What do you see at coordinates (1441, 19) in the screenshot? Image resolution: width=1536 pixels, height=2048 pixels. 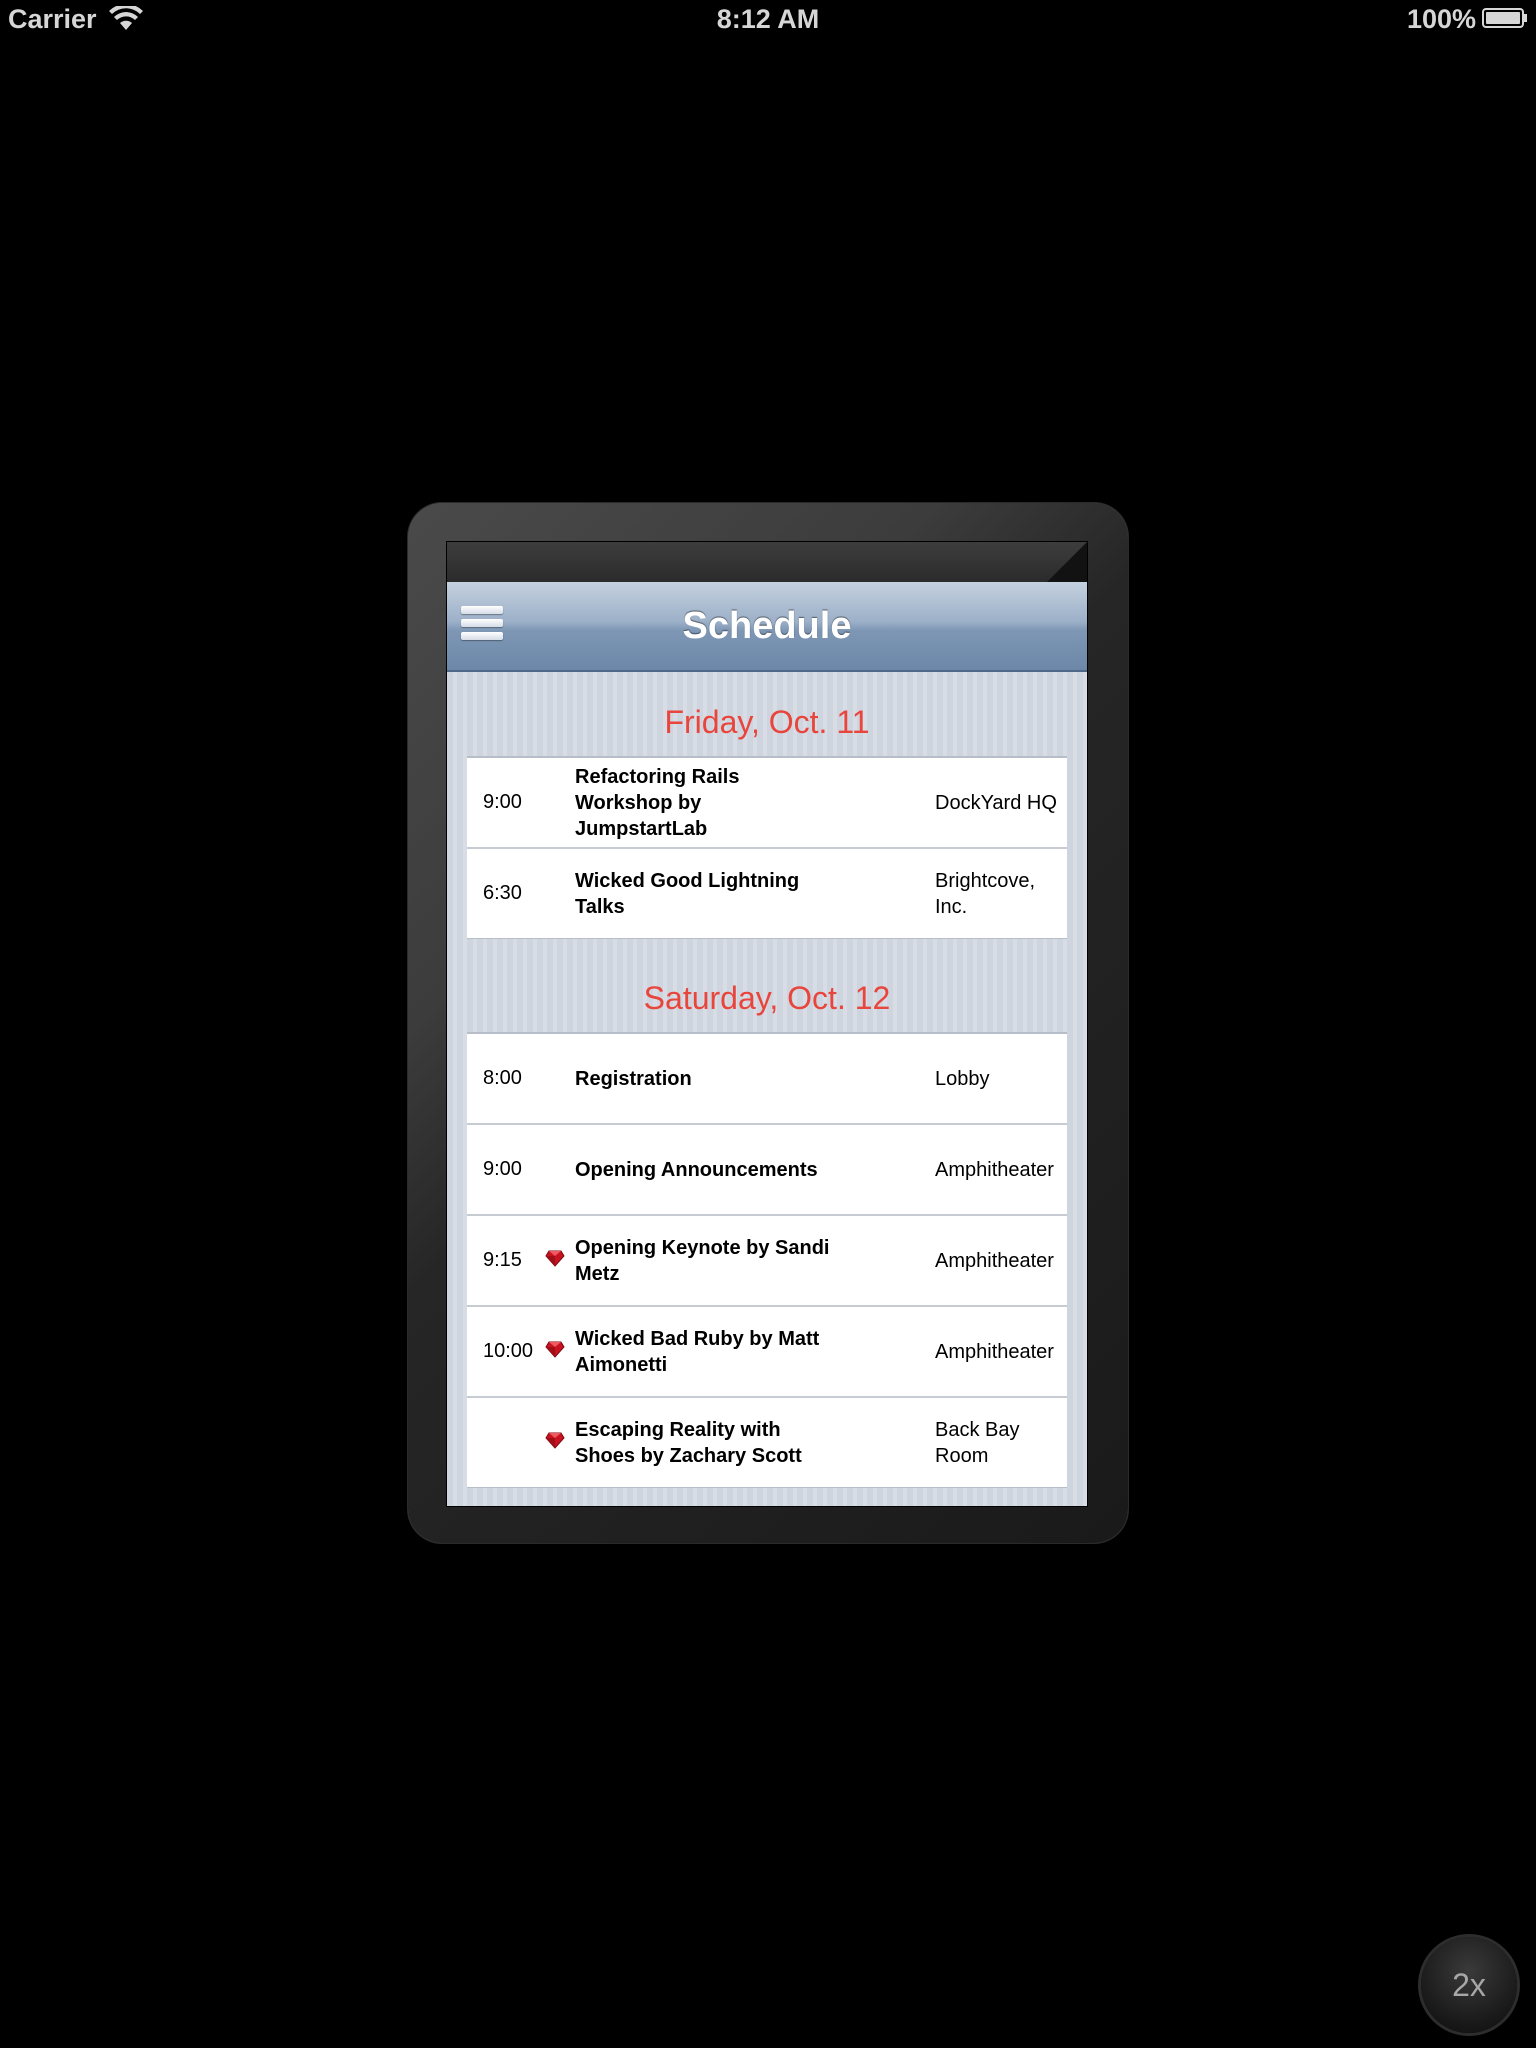 I see `battery-percent: 100%` at bounding box center [1441, 19].